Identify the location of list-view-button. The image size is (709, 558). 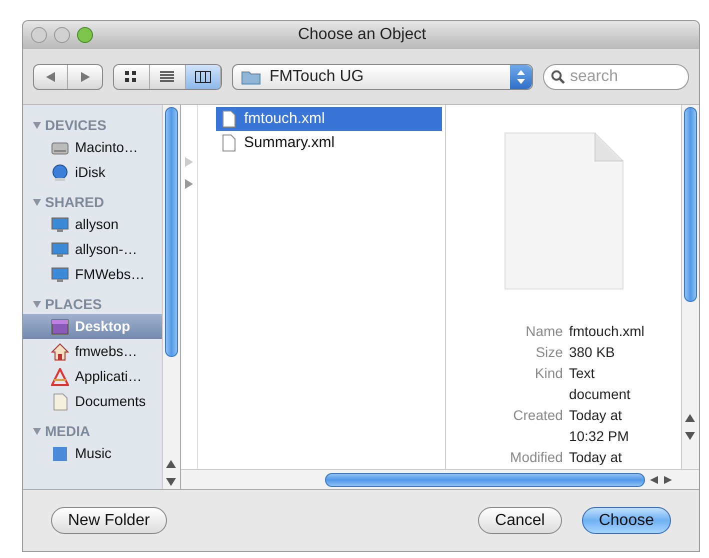
(168, 76).